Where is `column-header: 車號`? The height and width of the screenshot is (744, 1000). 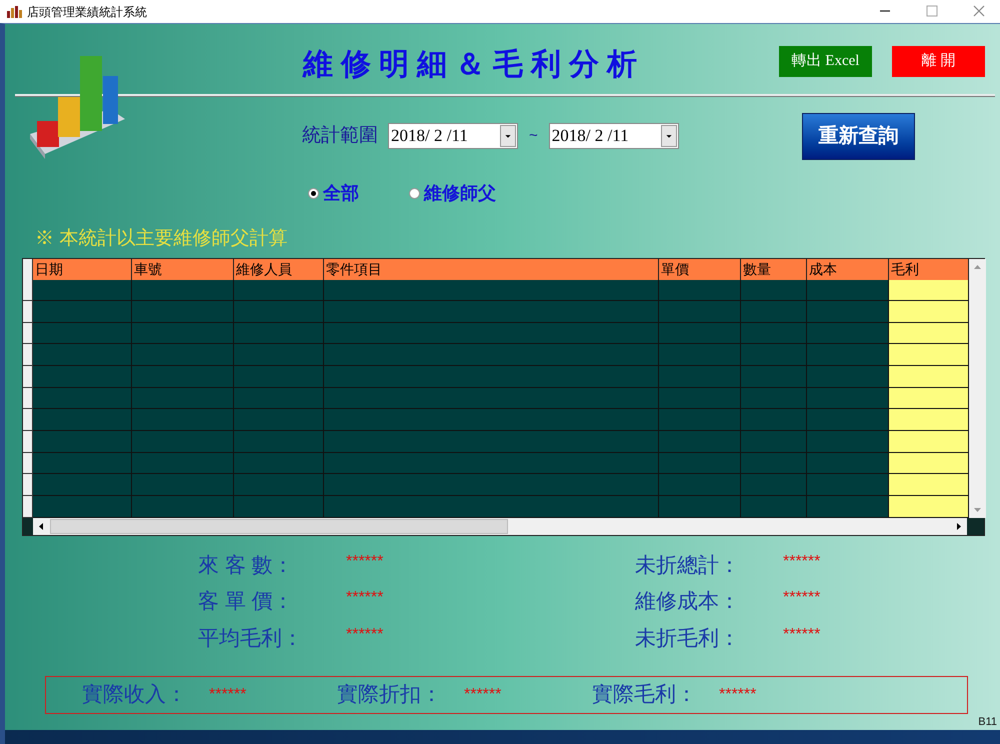 column-header: 車號 is located at coordinates (183, 269).